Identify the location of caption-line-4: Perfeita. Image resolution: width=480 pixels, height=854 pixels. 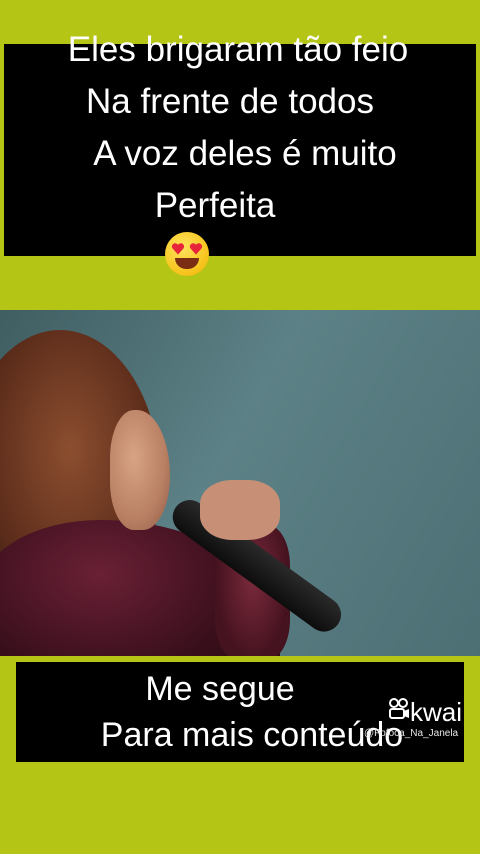
(215, 205).